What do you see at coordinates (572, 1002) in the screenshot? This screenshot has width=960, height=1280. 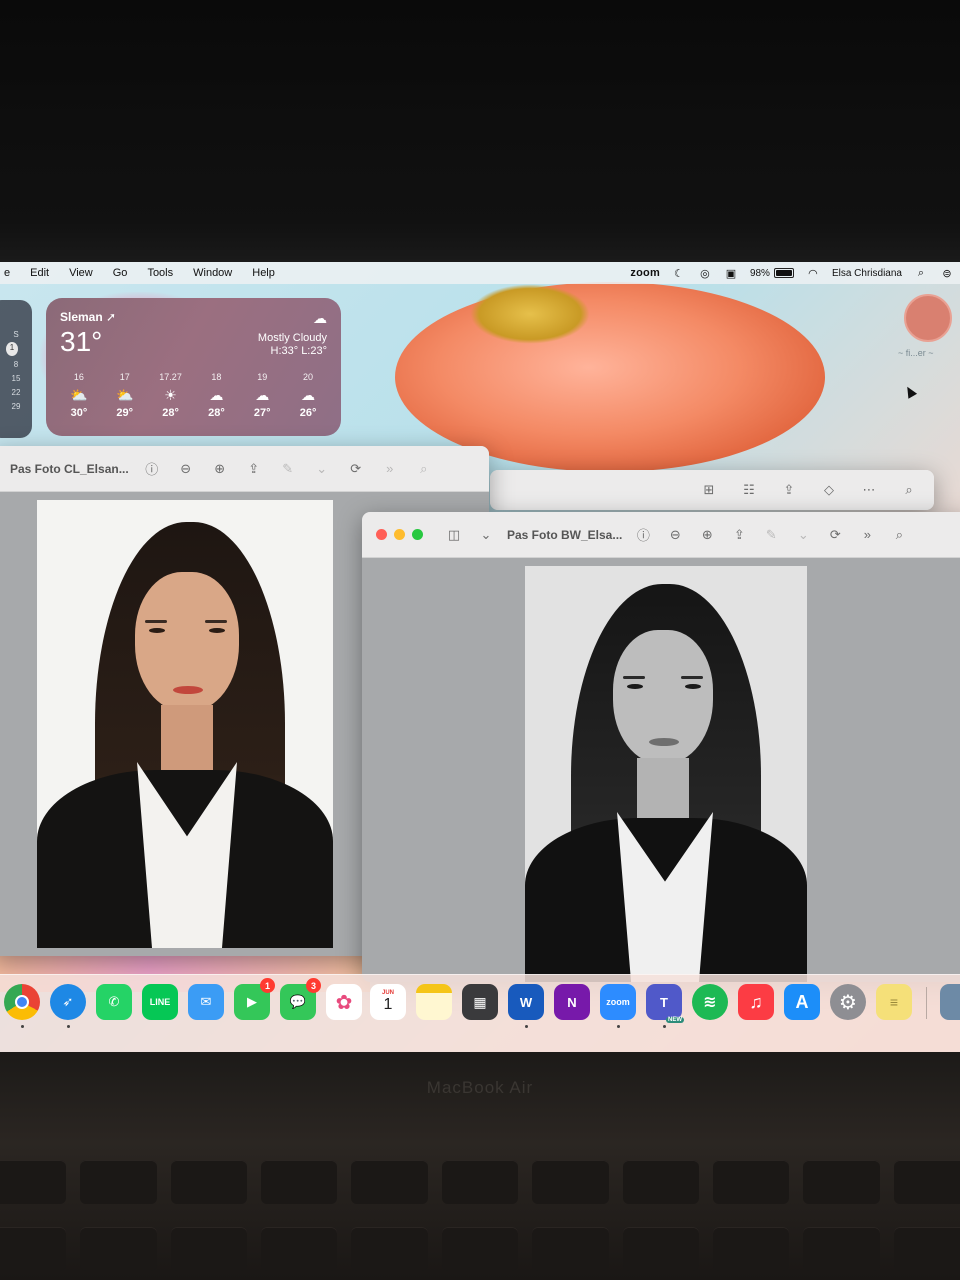 I see `onenote-app-icon: N` at bounding box center [572, 1002].